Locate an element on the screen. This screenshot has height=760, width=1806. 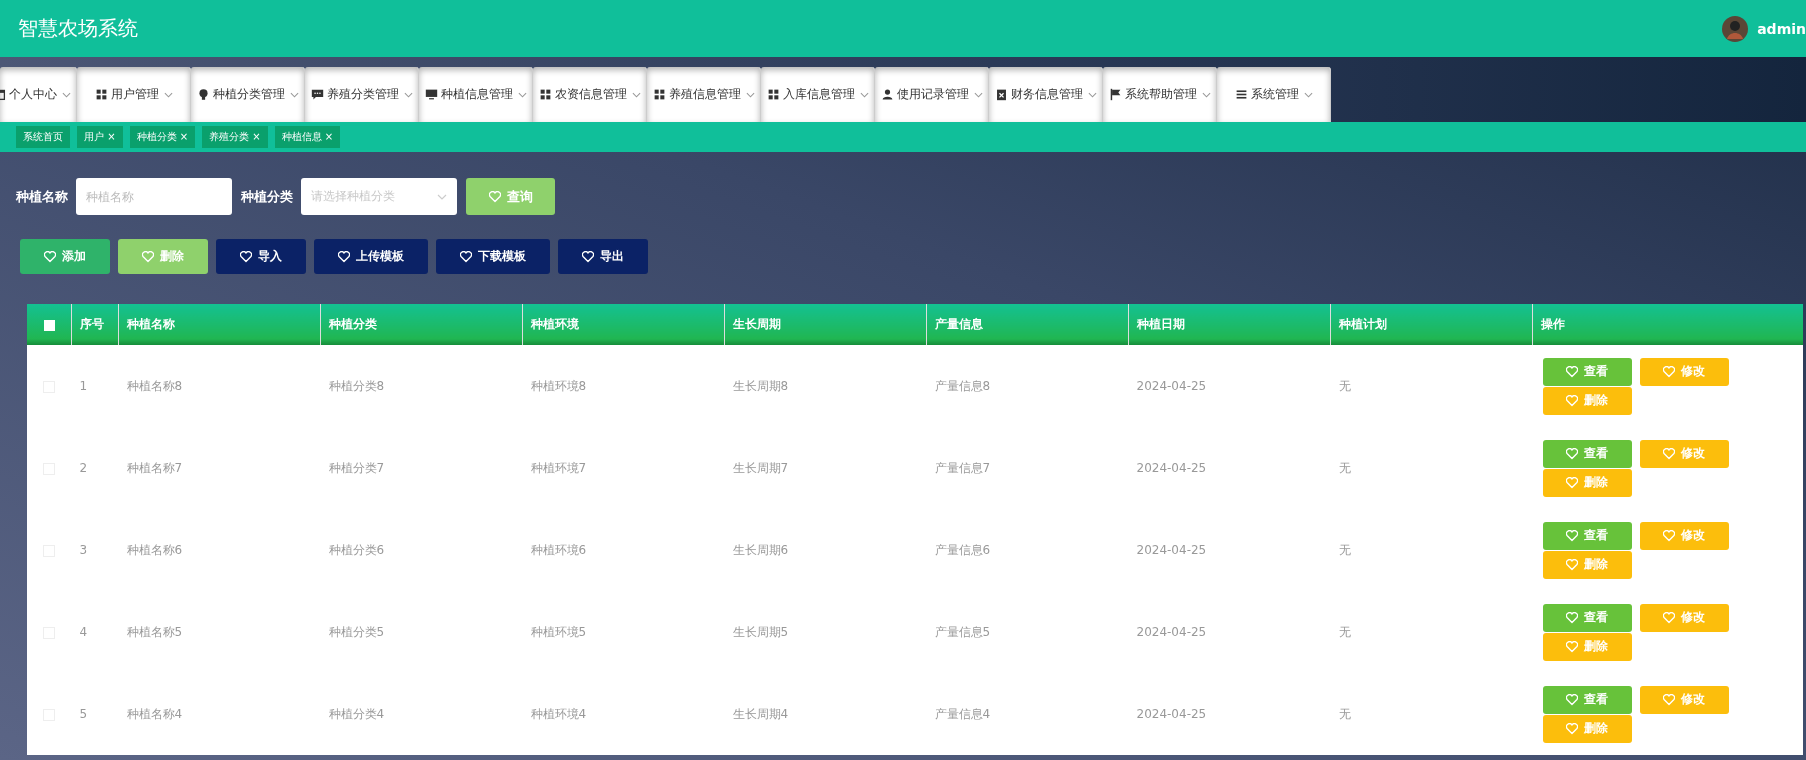
table-cell: 种植名称7 is located at coordinates (154, 467).